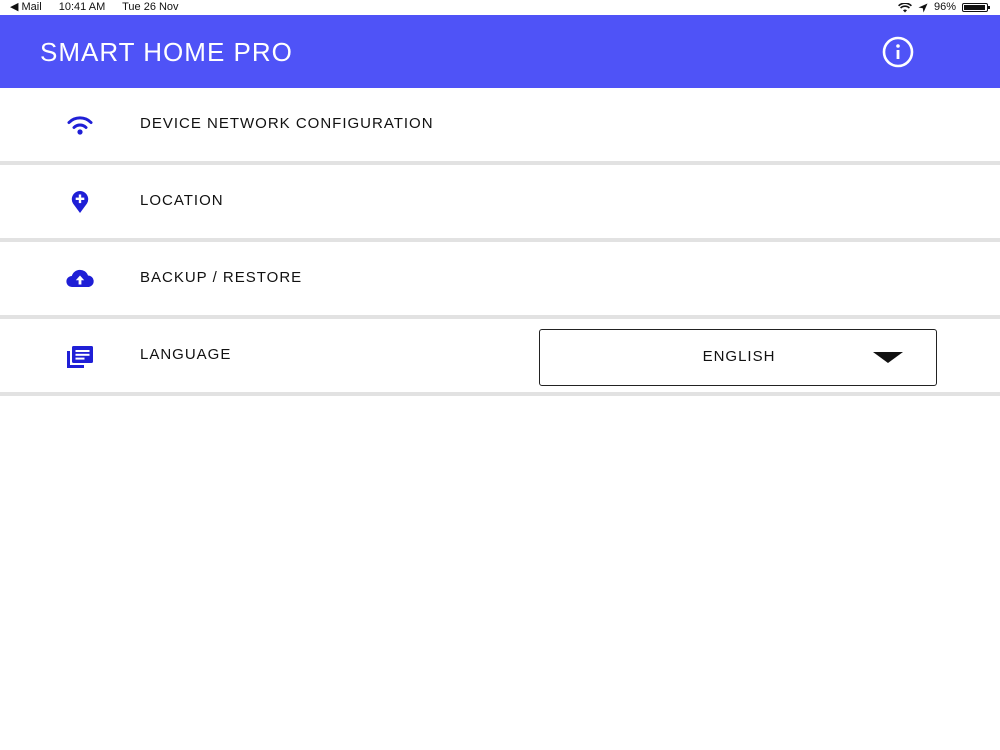  What do you see at coordinates (26, 7) in the screenshot?
I see `back-to-app-link: ◀ Mail` at bounding box center [26, 7].